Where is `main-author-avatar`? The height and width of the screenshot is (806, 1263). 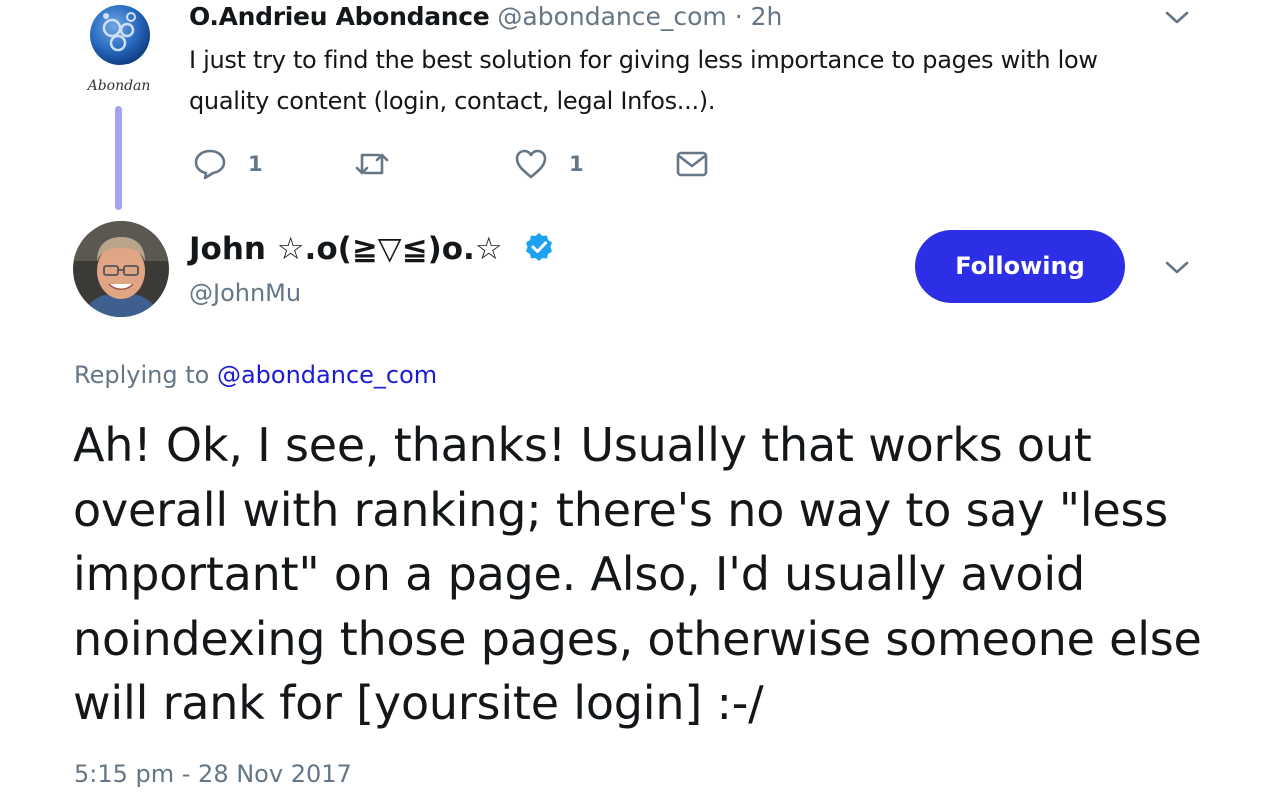 main-author-avatar is located at coordinates (121, 269).